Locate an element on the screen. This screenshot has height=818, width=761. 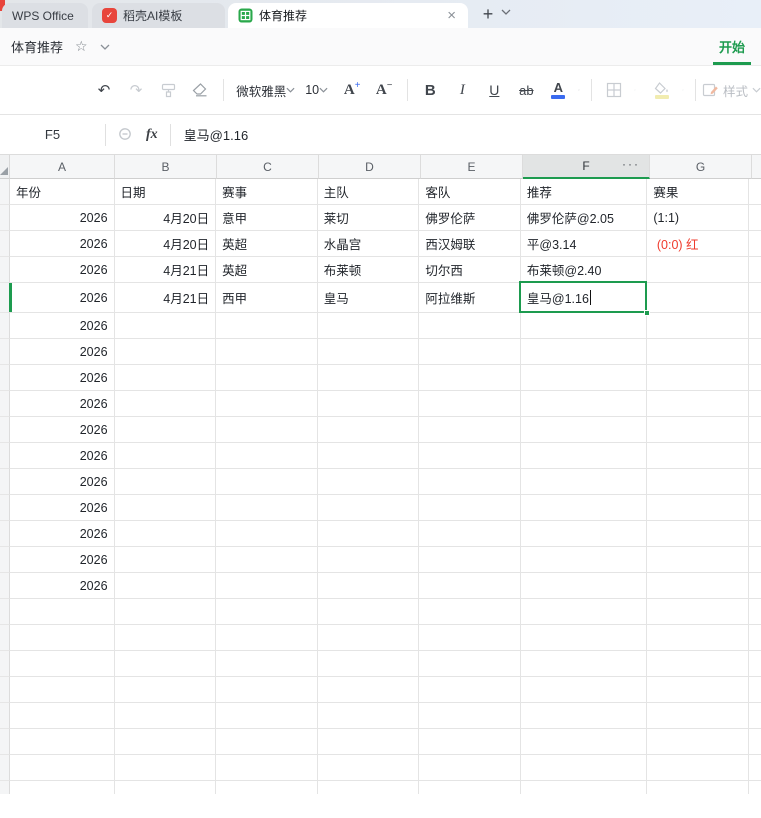
cell-style-button: 样式 is located at coordinates (731, 90).